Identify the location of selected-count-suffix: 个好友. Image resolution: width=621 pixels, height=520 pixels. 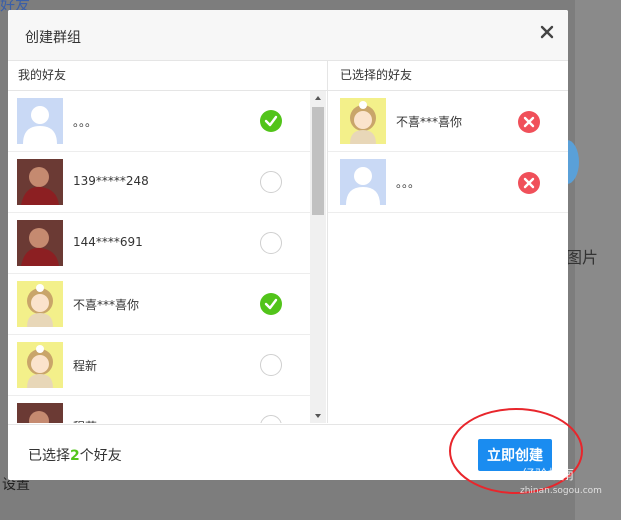
(100, 456).